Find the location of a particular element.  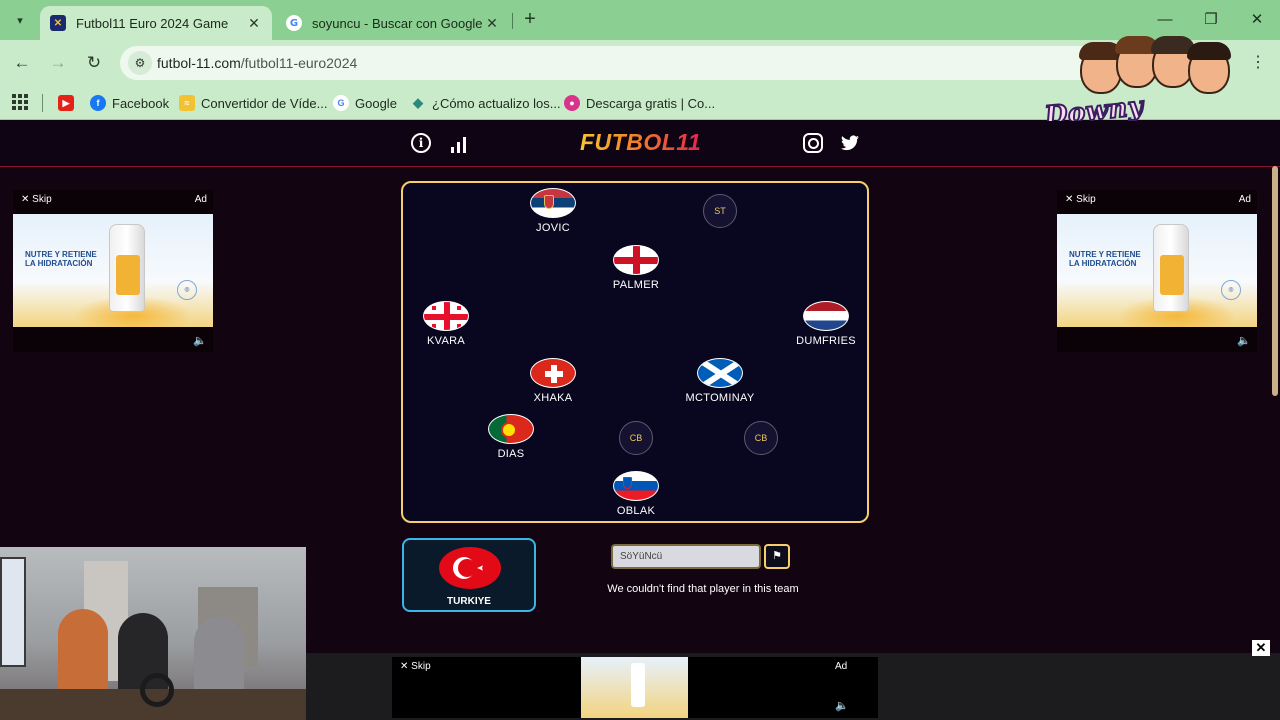

futbol11-favicon-icon: ✕ is located at coordinates (58, 23).